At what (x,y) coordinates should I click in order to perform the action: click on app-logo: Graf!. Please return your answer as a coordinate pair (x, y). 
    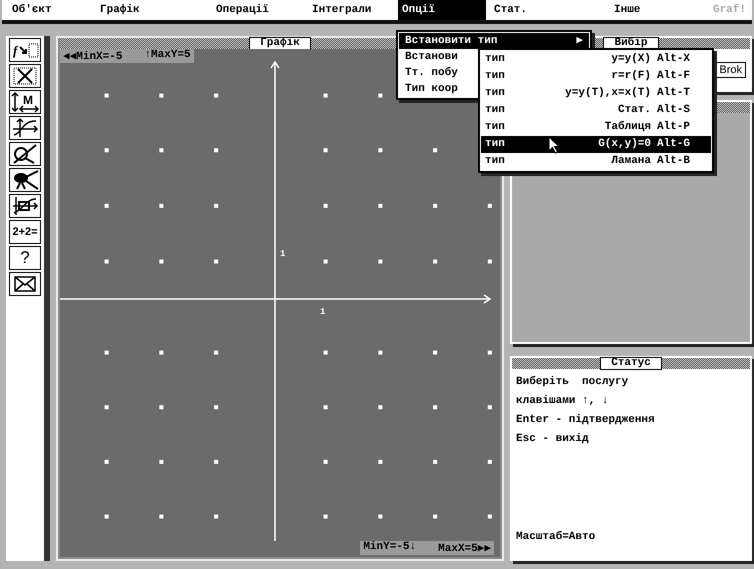
    Looking at the image, I should click on (729, 10).